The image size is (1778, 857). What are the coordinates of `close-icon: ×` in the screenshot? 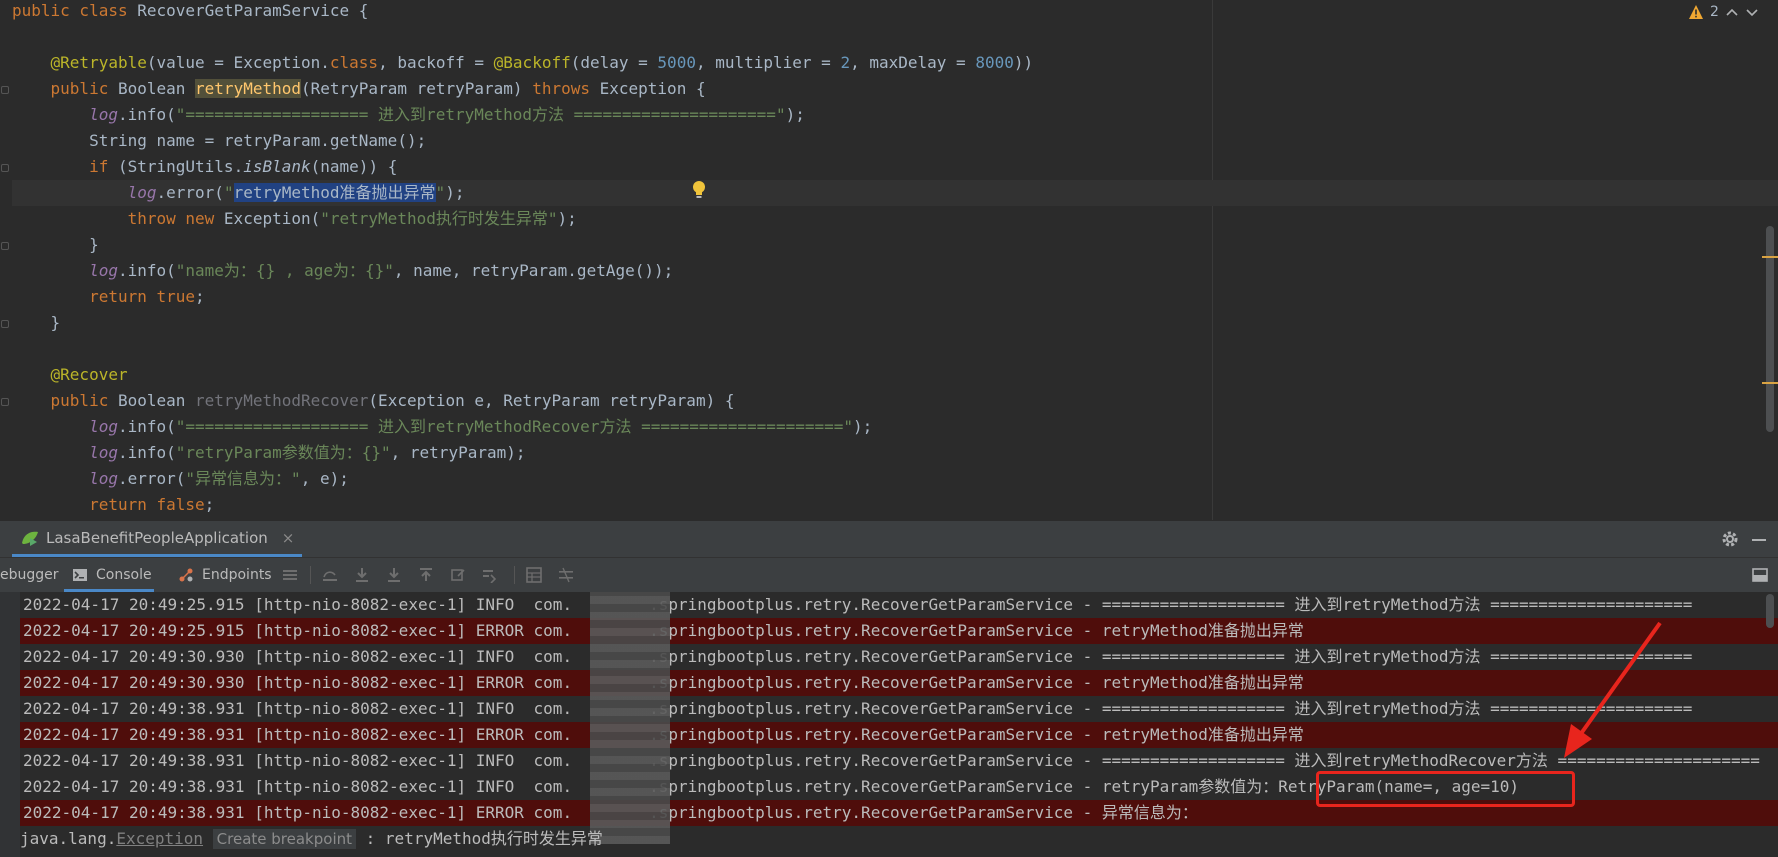 It's located at (288, 538).